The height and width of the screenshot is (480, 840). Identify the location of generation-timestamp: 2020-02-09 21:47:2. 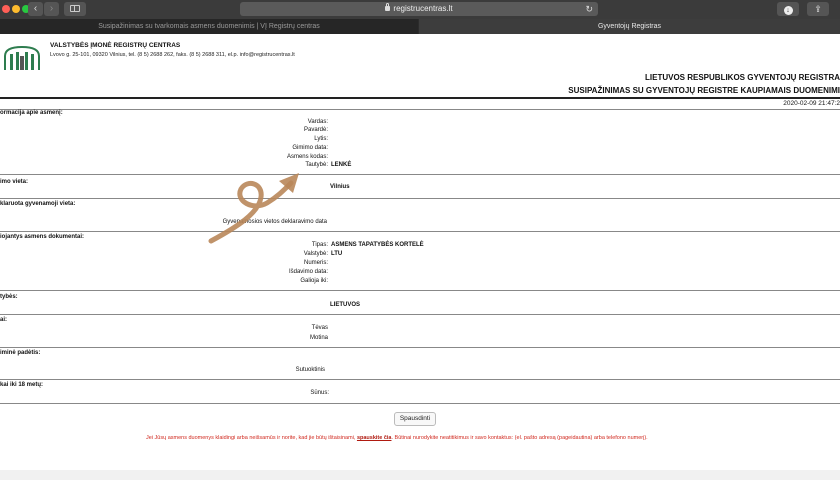
(811, 103).